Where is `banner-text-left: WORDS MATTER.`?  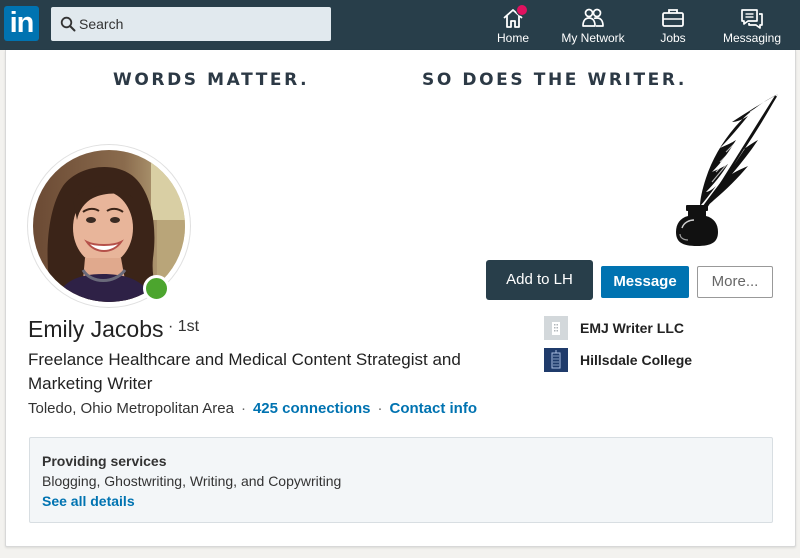
banner-text-left: WORDS MATTER. is located at coordinates (211, 80).